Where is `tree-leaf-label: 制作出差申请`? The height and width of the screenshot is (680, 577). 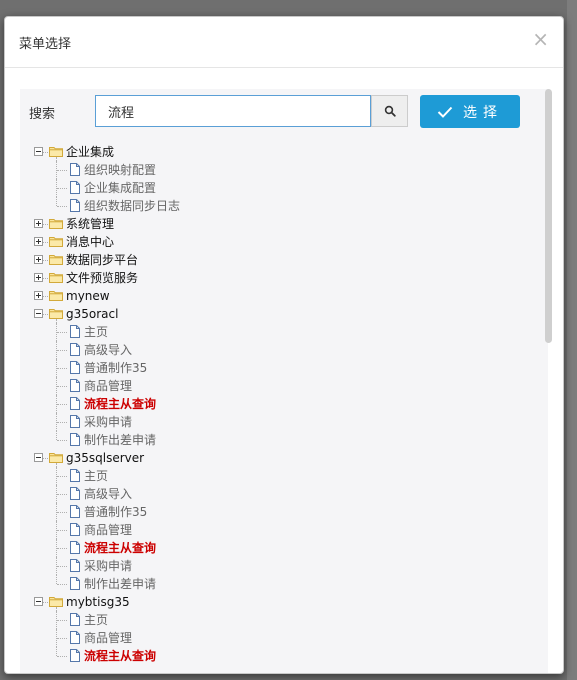
tree-leaf-label: 制作出差申请 is located at coordinates (120, 584).